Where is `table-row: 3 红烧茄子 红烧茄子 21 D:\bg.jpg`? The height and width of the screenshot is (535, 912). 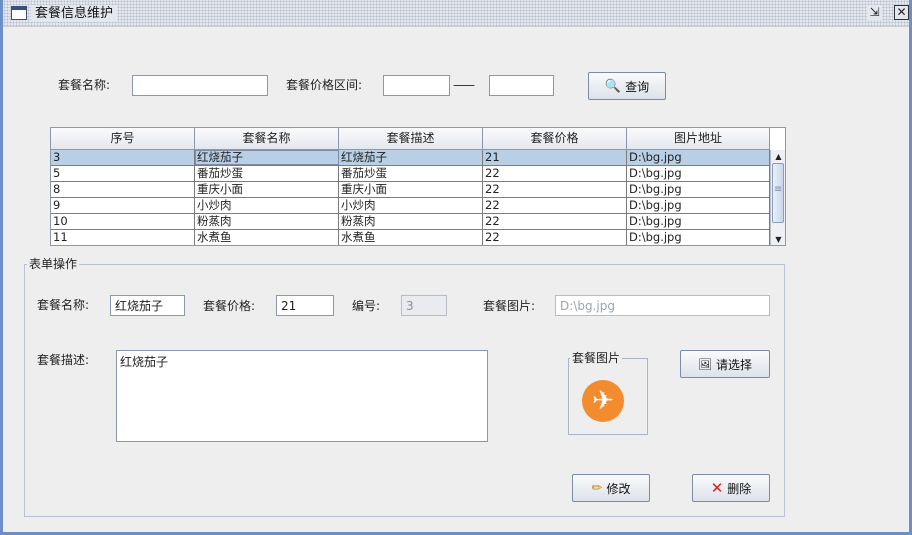 table-row: 3 红烧茄子 红烧茄子 21 D:\bg.jpg is located at coordinates (410, 158).